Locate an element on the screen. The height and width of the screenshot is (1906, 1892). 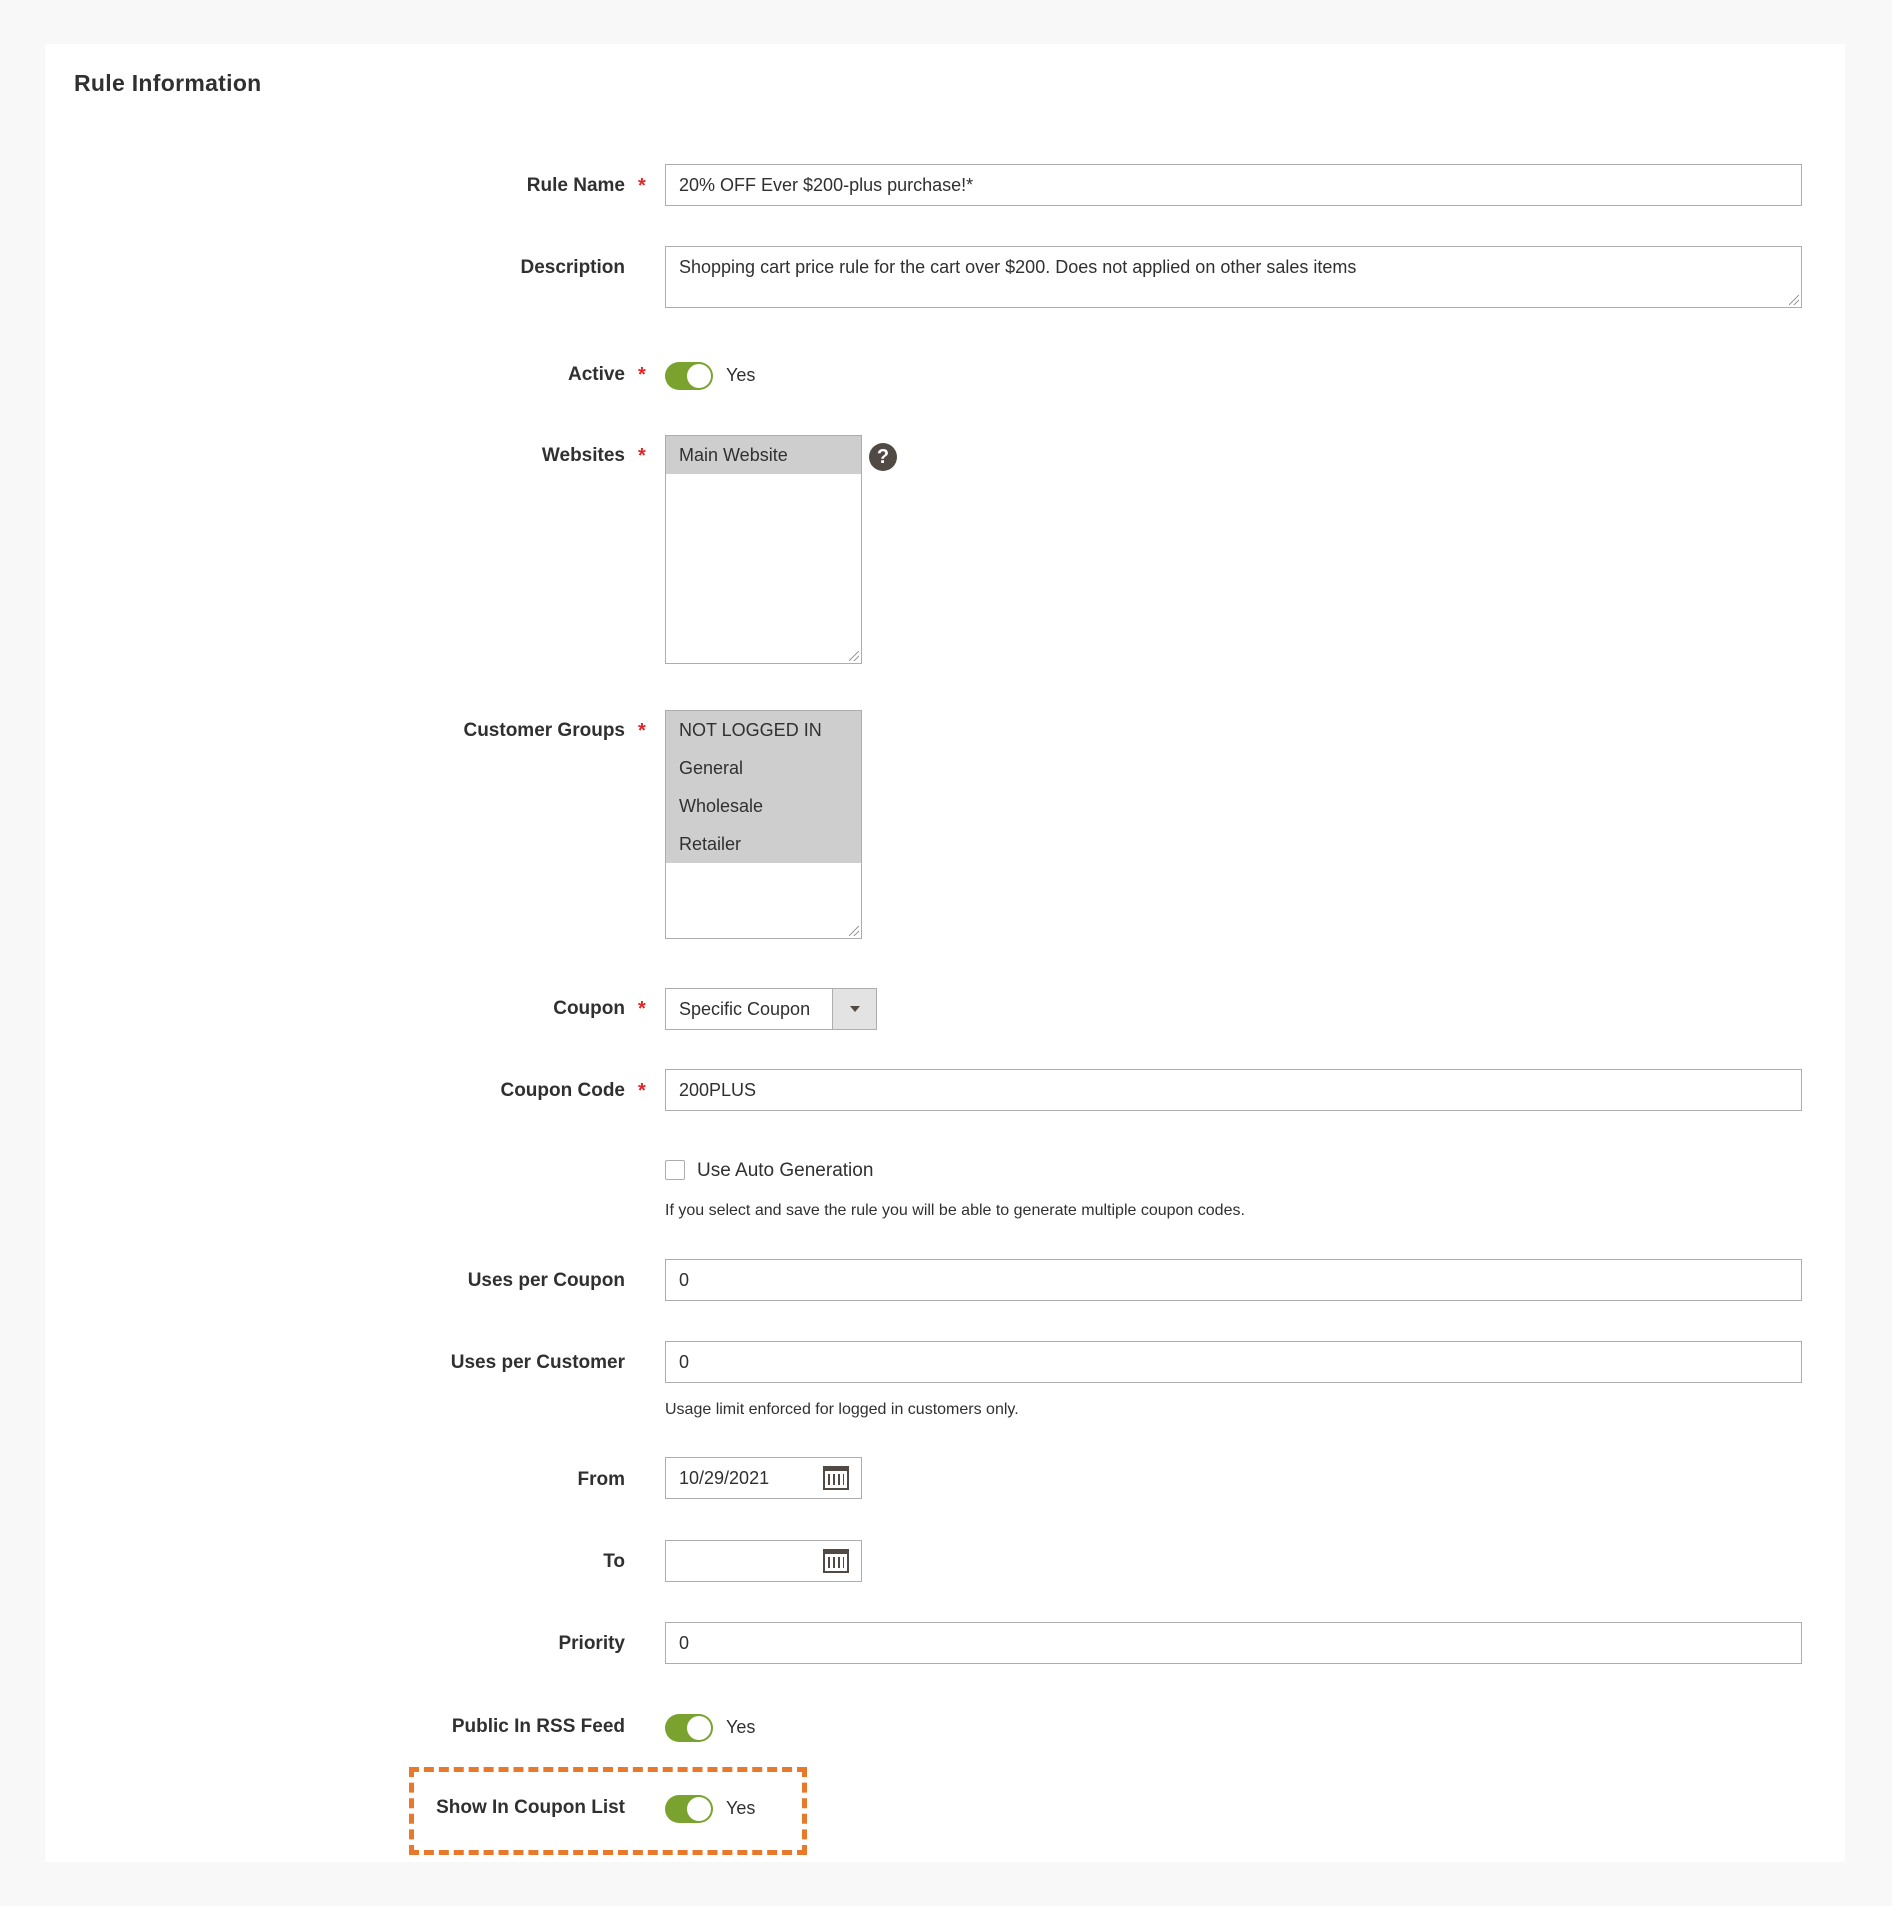
show-in-coupon-list-toggle is located at coordinates (689, 1809).